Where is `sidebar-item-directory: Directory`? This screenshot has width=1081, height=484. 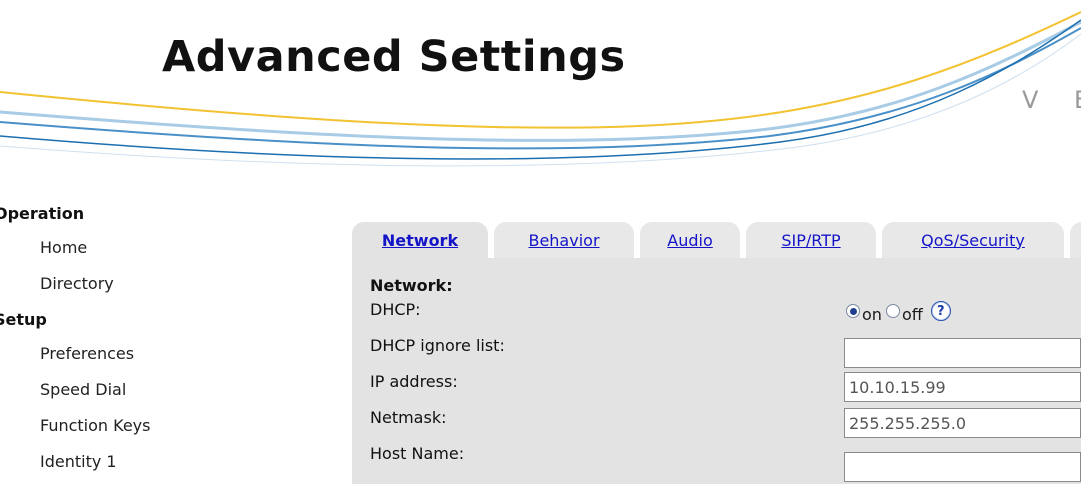 sidebar-item-directory: Directory is located at coordinates (77, 283).